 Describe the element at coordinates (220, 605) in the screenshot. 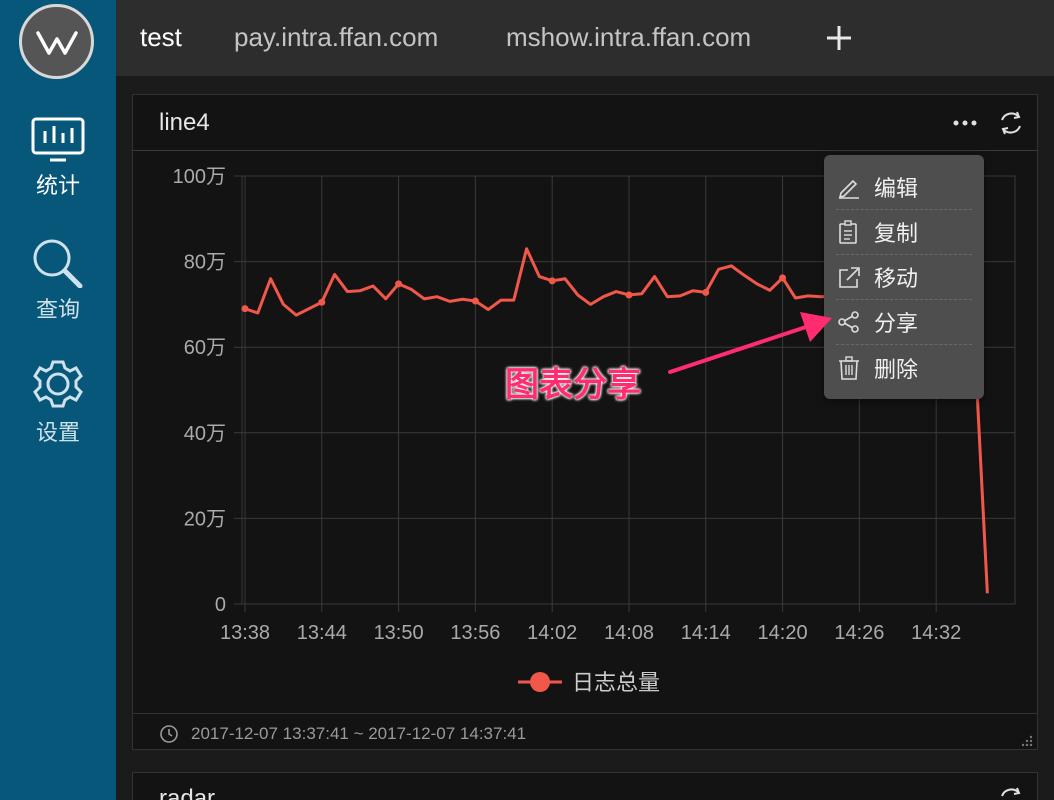

I see `y-tick-label: 0` at that location.